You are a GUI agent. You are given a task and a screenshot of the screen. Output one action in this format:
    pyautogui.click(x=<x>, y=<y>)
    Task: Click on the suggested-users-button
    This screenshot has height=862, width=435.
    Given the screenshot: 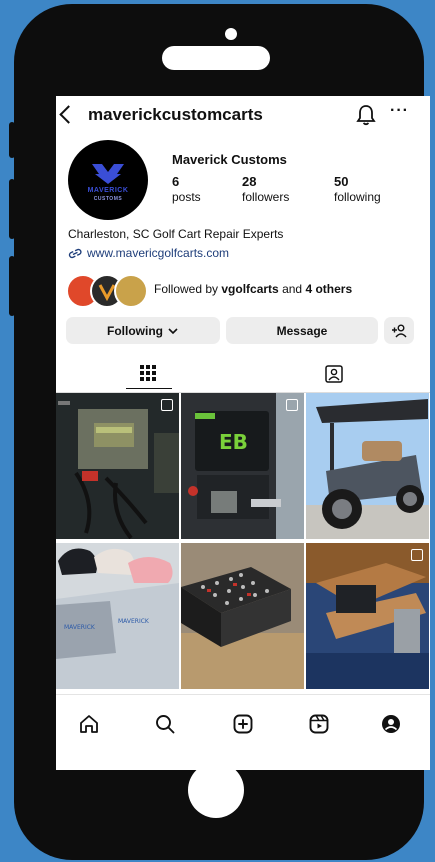 What is the action you would take?
    pyautogui.click(x=399, y=330)
    